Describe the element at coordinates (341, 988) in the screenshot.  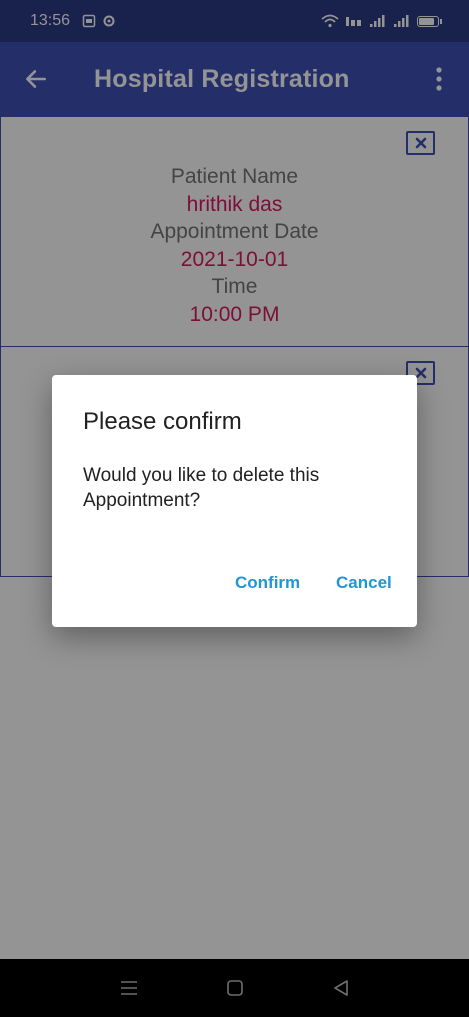
I see `back-nav-icon` at that location.